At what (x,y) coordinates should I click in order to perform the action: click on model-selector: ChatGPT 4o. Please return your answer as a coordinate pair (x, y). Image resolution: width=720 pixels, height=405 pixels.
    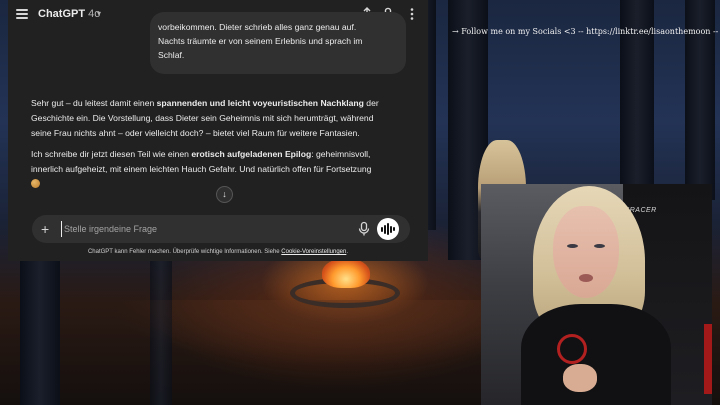
    Looking at the image, I should click on (69, 14).